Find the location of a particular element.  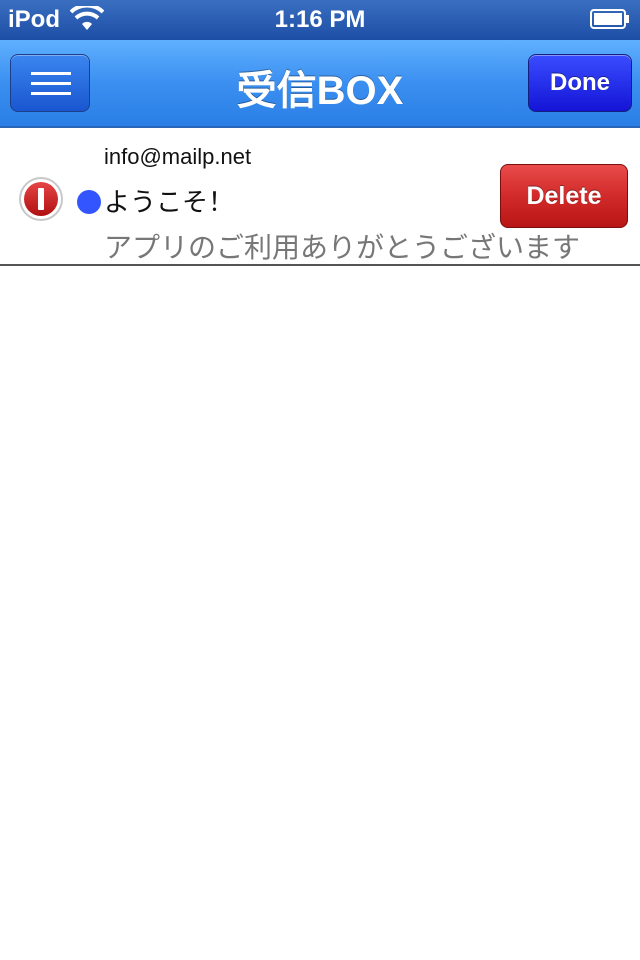

delete-button: Delete is located at coordinates (564, 196).